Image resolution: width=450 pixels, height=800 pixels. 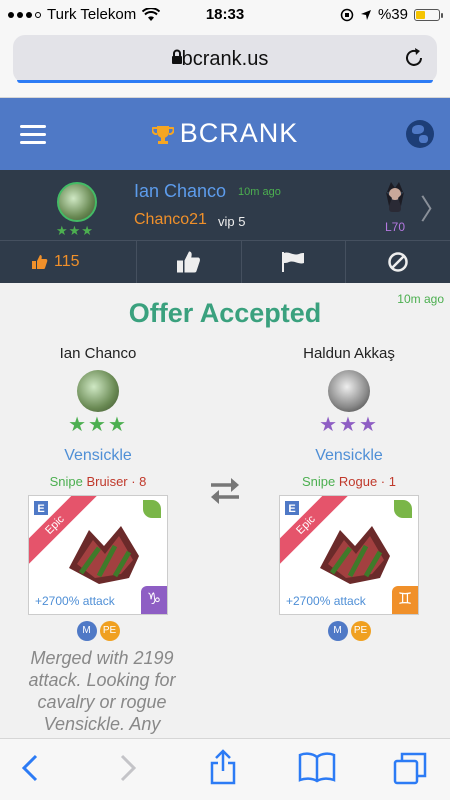 I want to click on capricorn-icon: ♑, so click(x=154, y=600).